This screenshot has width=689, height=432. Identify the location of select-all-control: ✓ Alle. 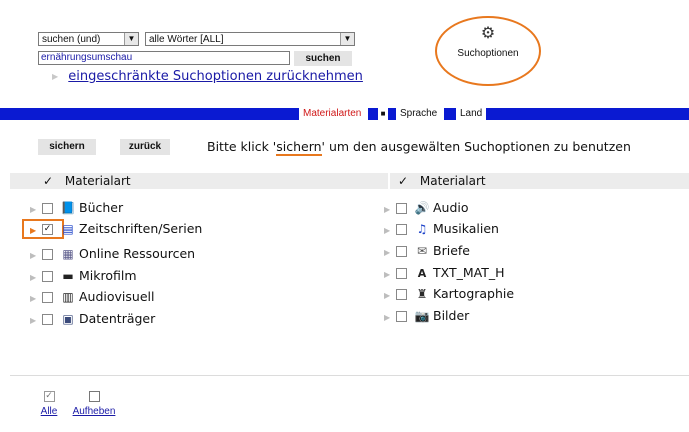
(49, 404).